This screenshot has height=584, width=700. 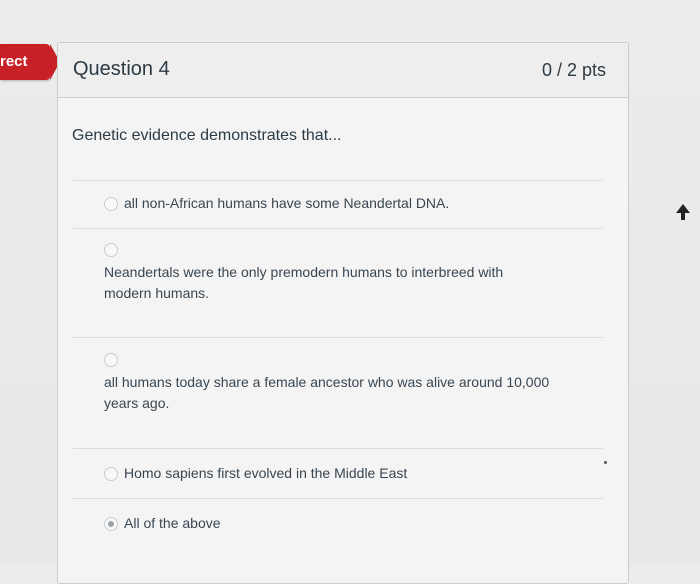 I want to click on question-points: 0 / 2 pts, so click(x=573, y=70).